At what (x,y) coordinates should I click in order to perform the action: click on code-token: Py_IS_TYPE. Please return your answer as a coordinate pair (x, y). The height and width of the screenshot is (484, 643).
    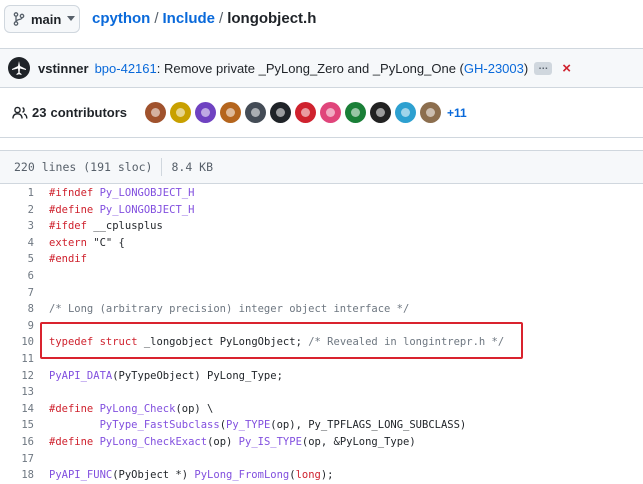
    Looking at the image, I should click on (270, 442).